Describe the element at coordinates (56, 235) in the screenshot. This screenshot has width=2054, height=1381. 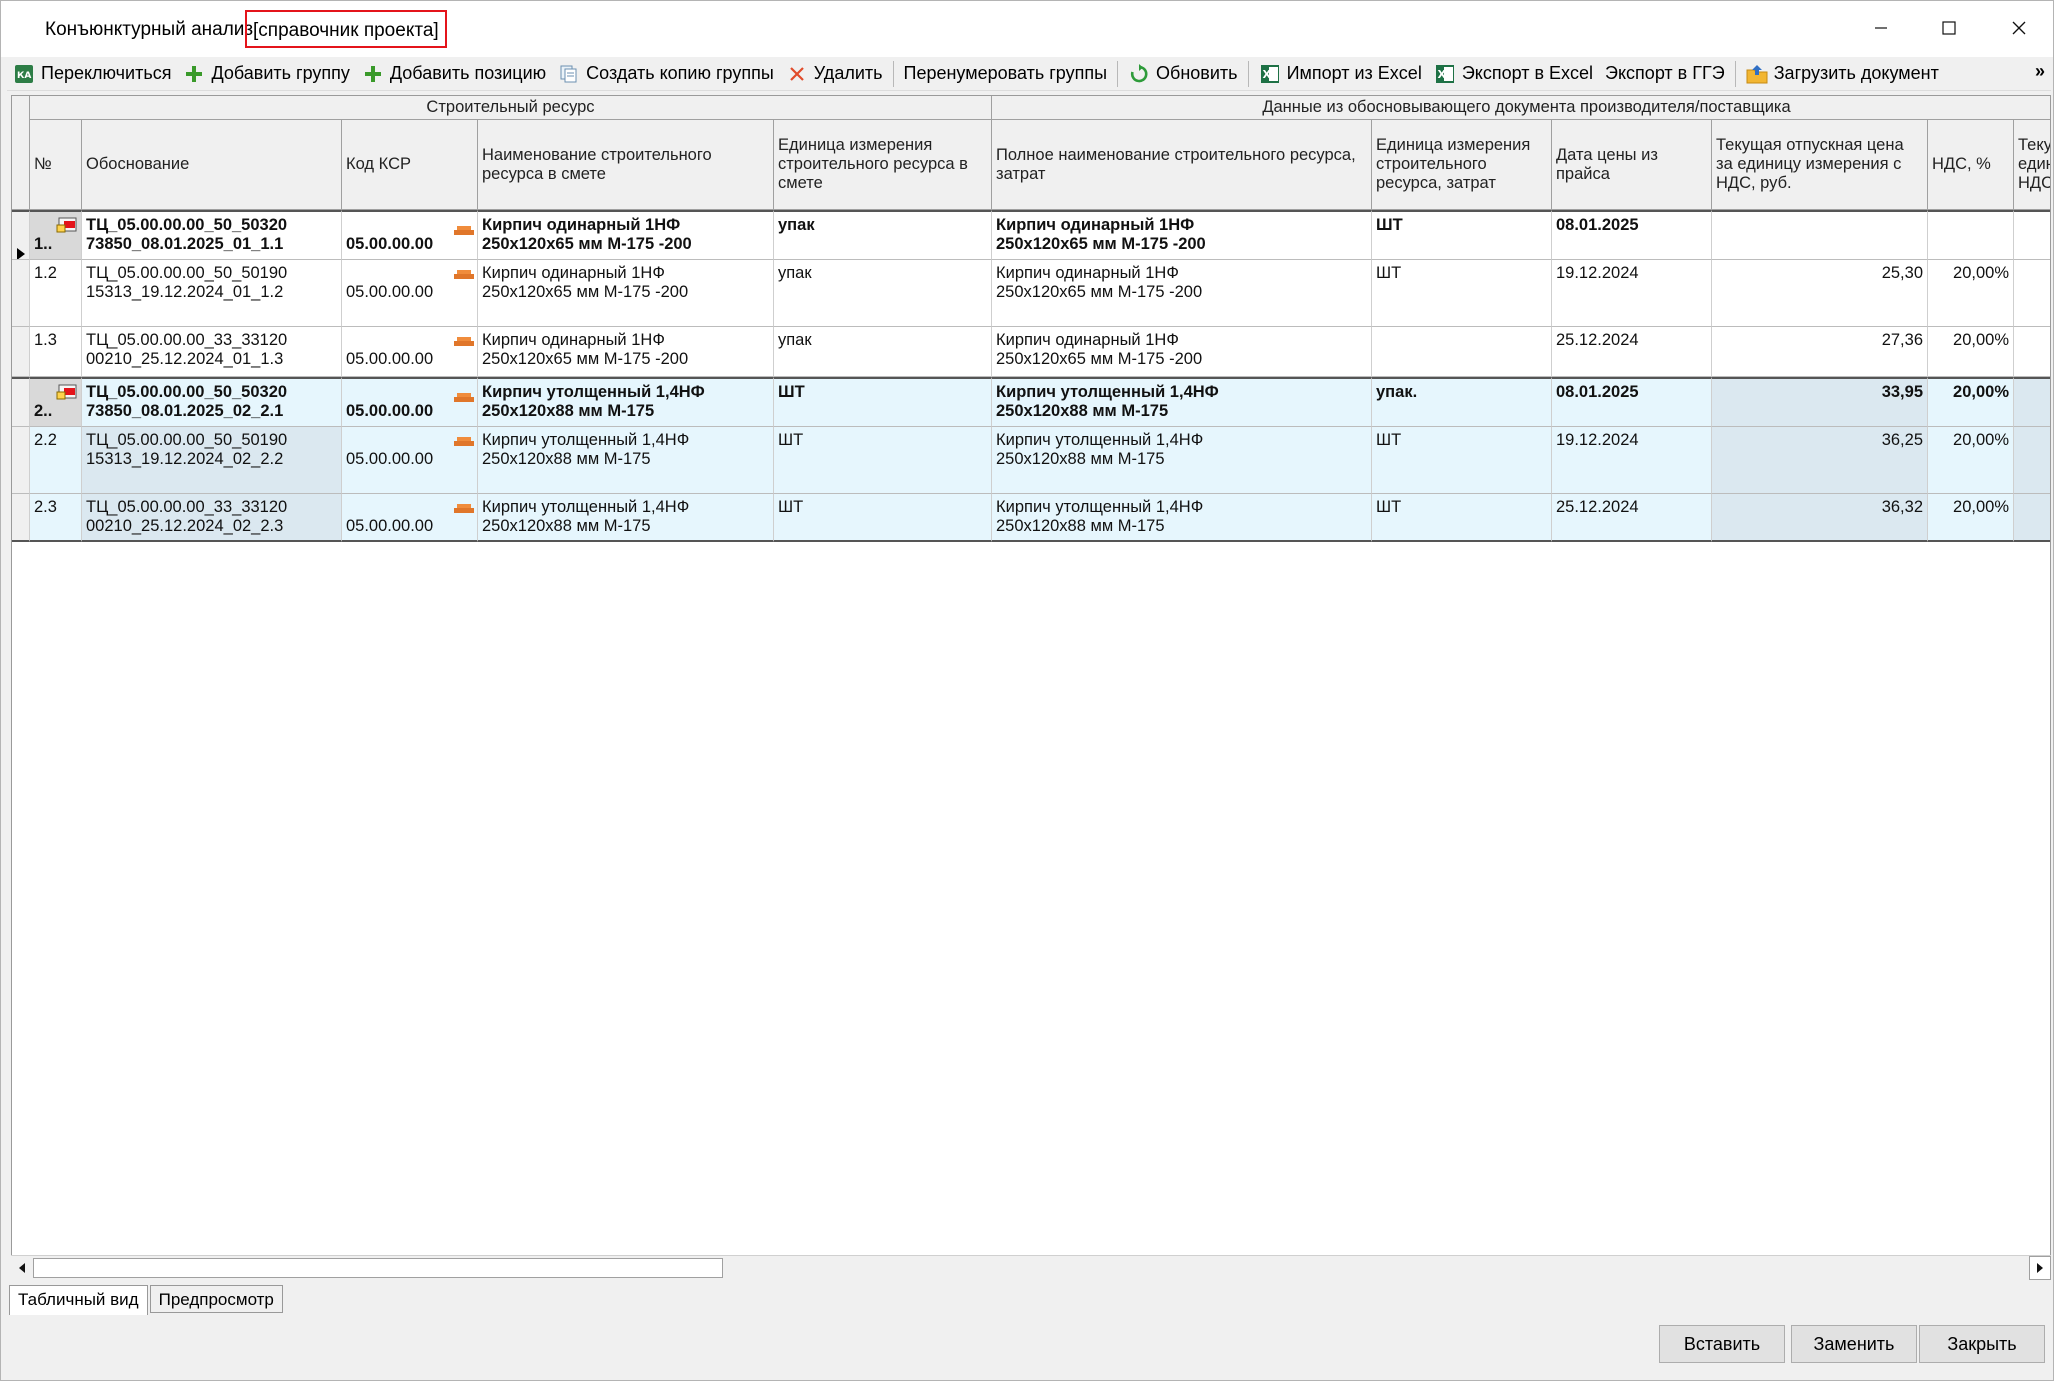
I see `table-cell-num: 1..` at that location.